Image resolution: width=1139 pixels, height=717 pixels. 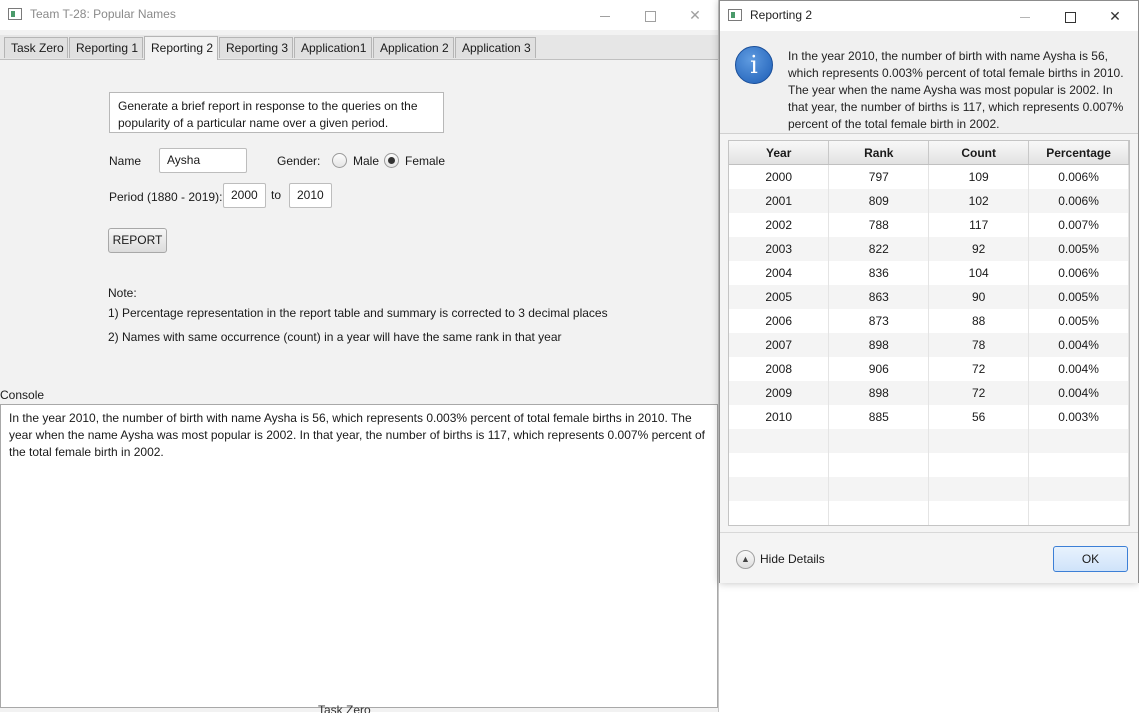 I want to click on male-radio-label: Male, so click(x=366, y=161).